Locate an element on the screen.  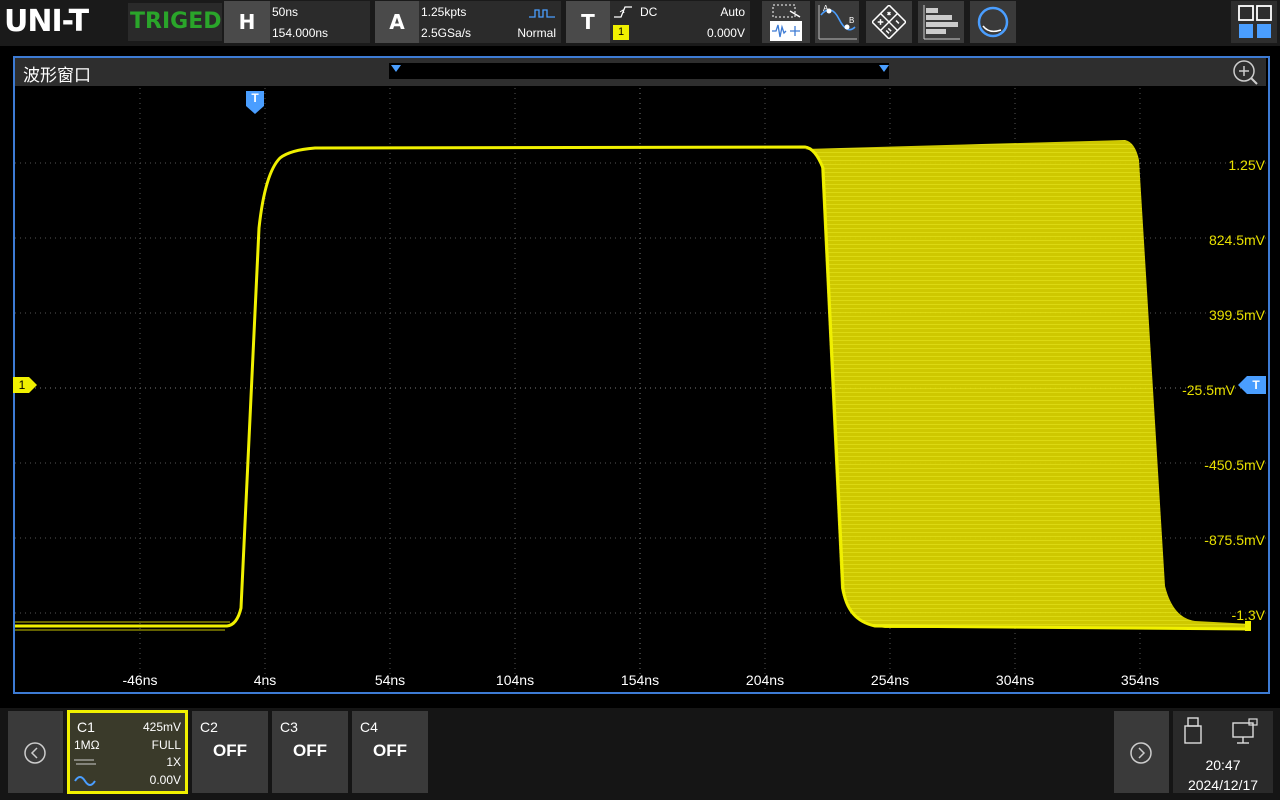
horizontal-button: H is located at coordinates (247, 22).